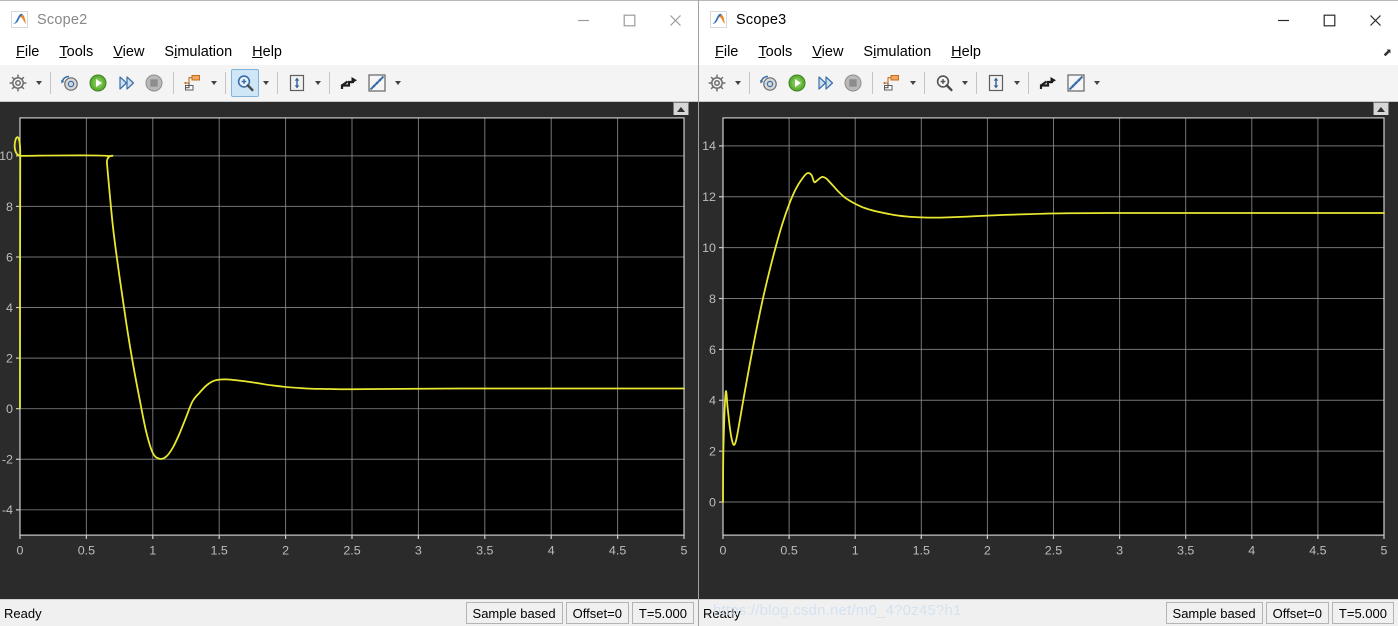 The height and width of the screenshot is (626, 1398). I want to click on toolbar-scope2, so click(349, 83).